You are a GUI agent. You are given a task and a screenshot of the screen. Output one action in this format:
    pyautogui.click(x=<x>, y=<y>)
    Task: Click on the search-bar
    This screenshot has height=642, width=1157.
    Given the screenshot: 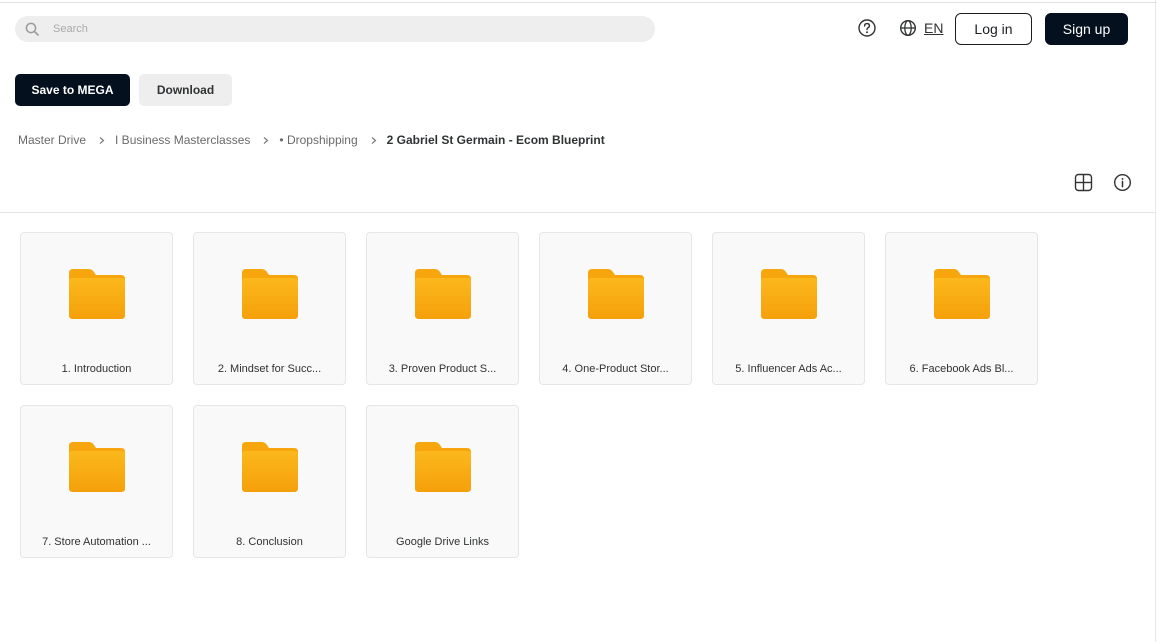 What is the action you would take?
    pyautogui.click(x=335, y=29)
    